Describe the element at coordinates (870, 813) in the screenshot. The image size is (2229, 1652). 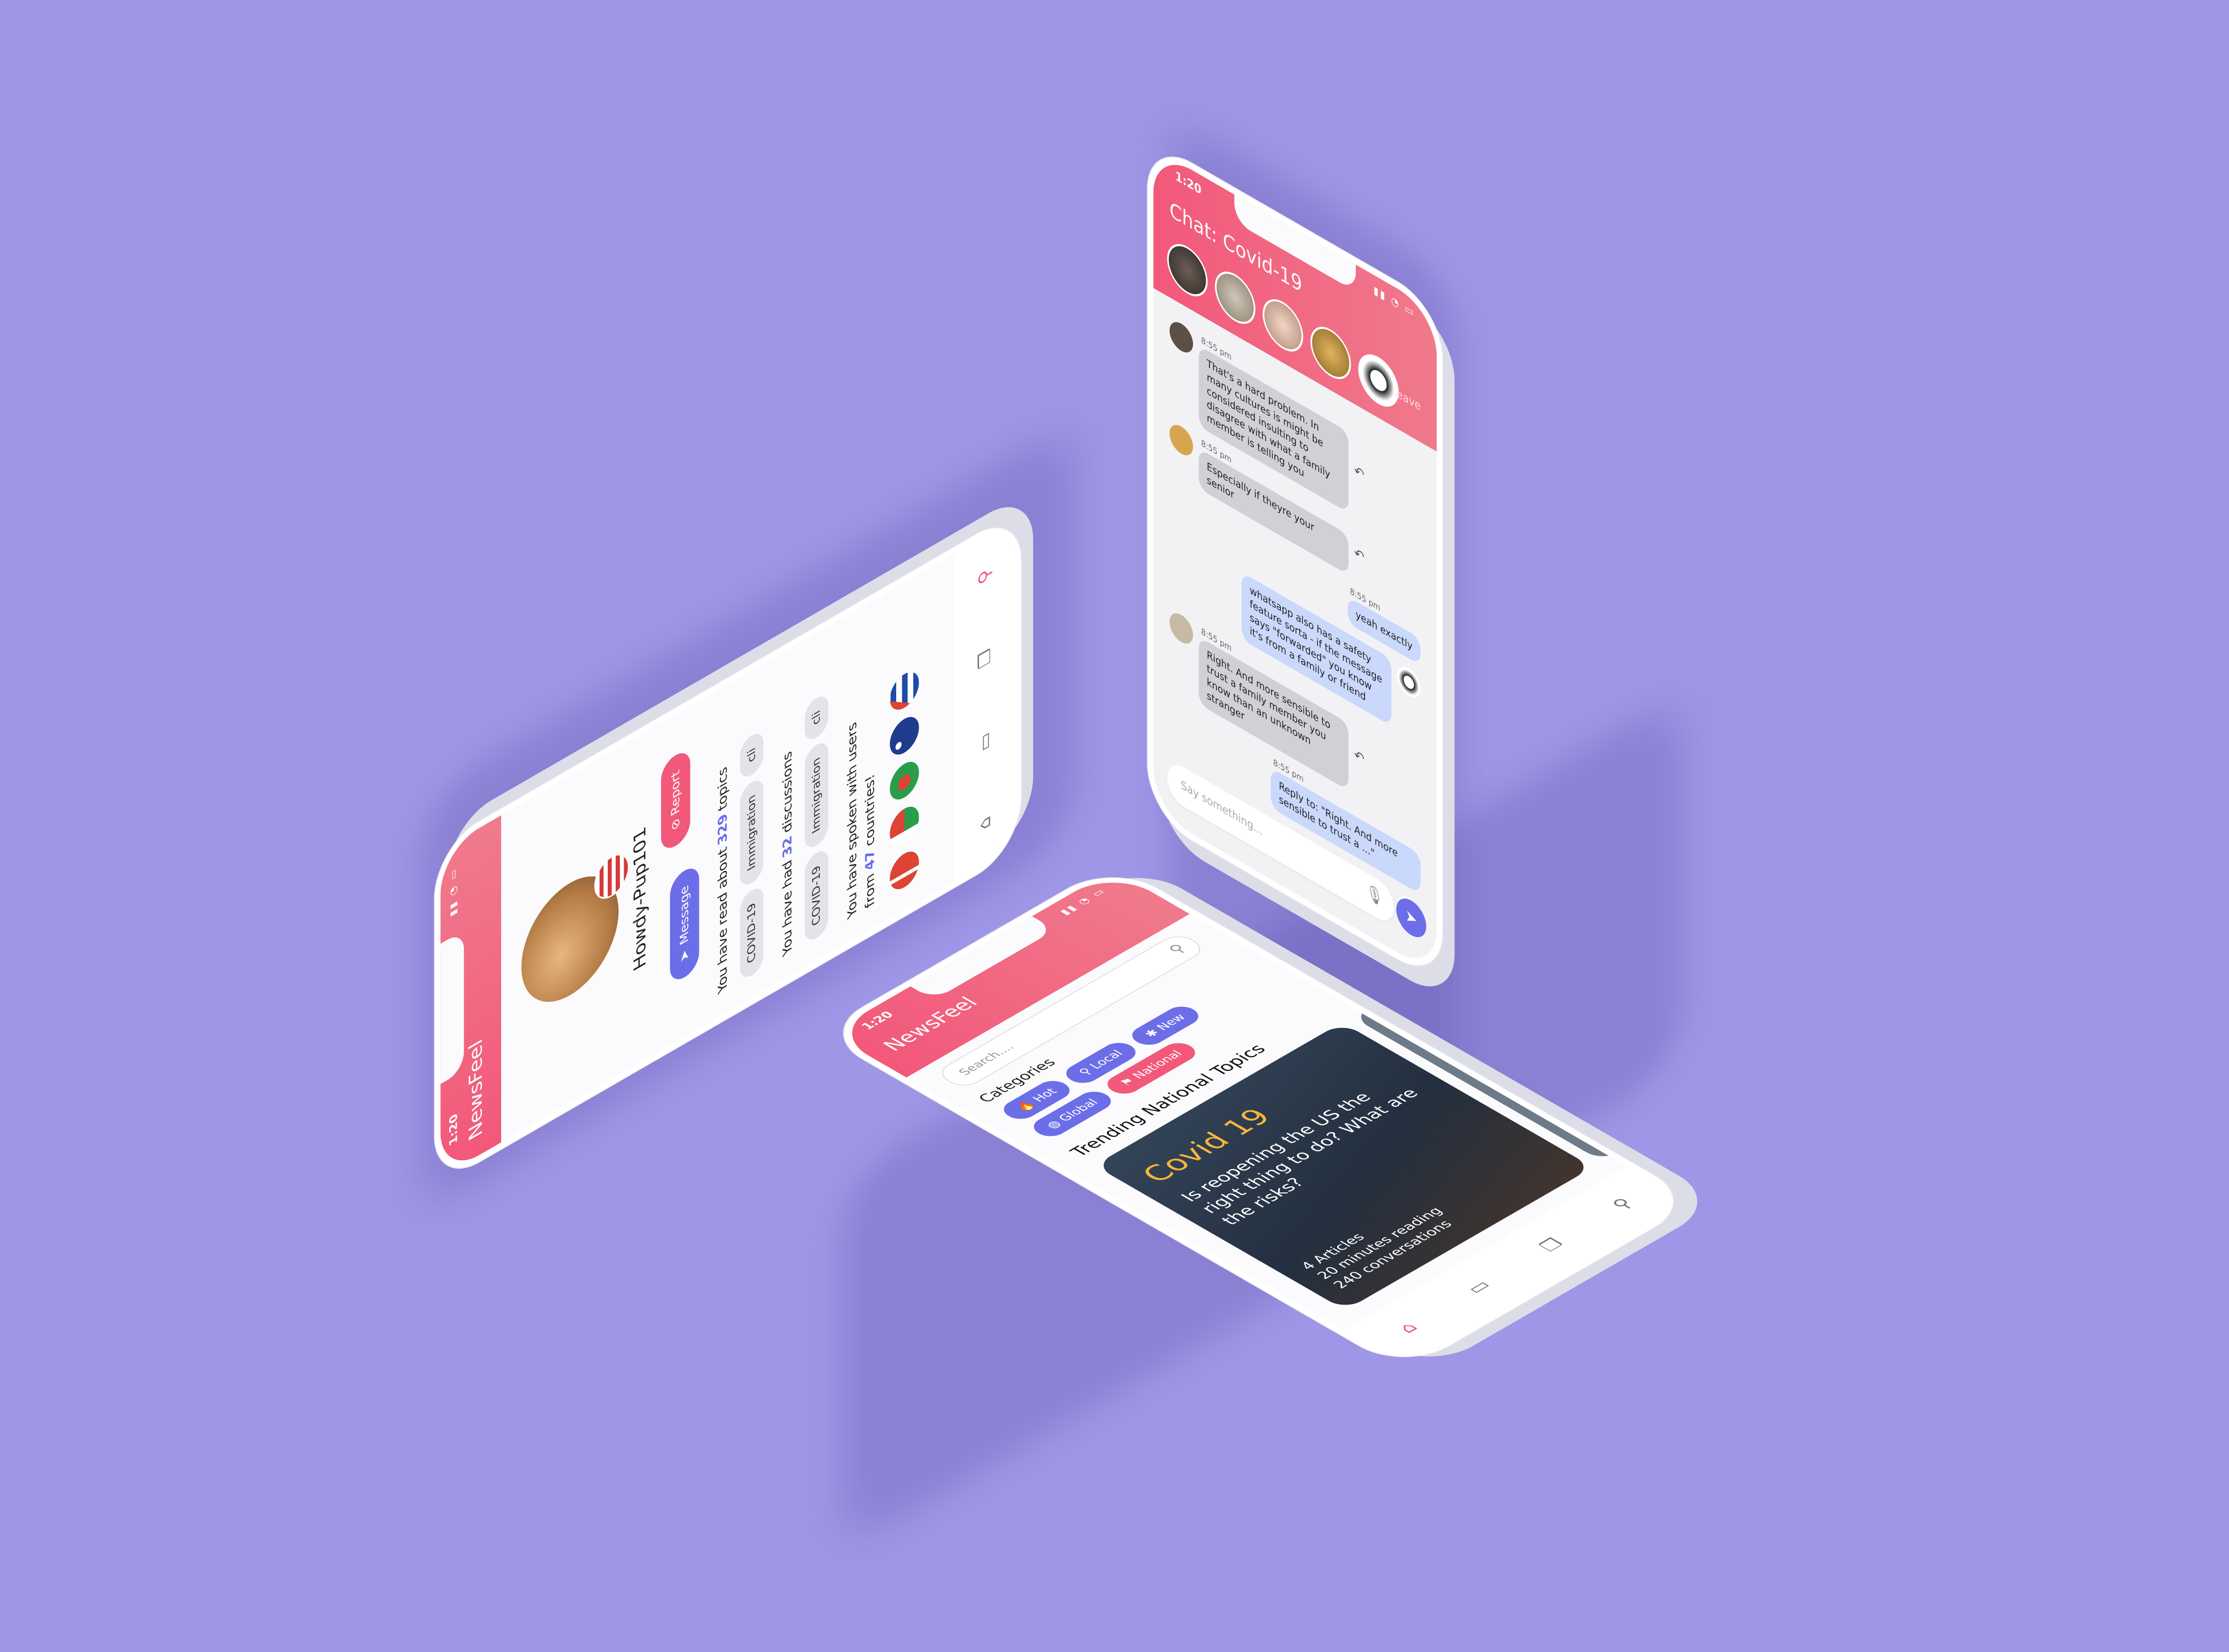
I see `countries-suffix: countries!` at that location.